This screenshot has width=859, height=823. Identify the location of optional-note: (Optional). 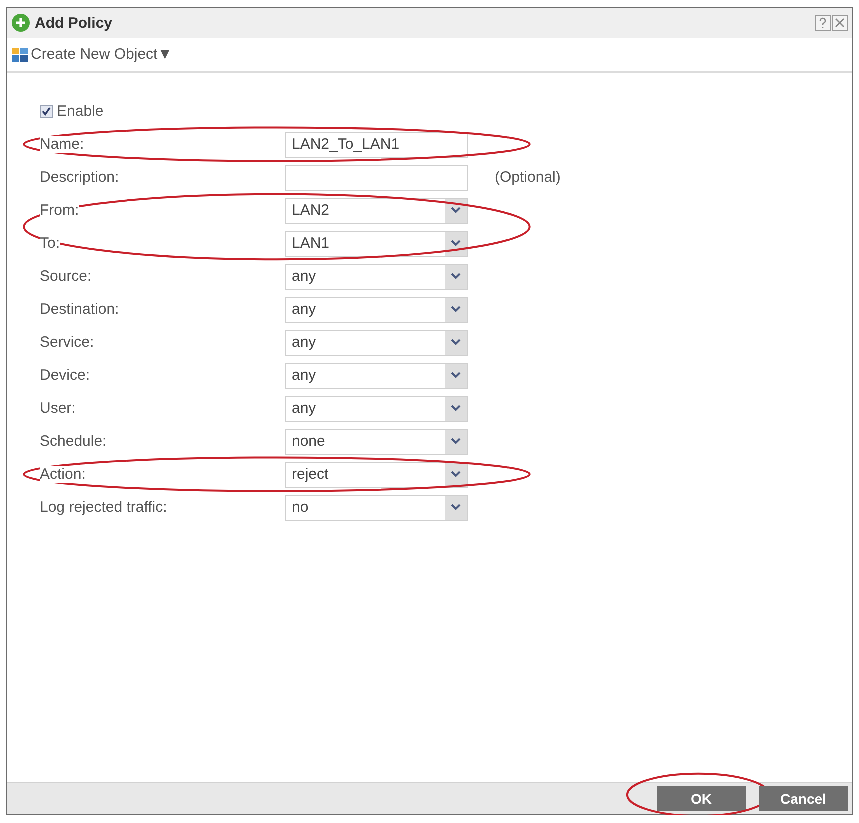
(528, 177).